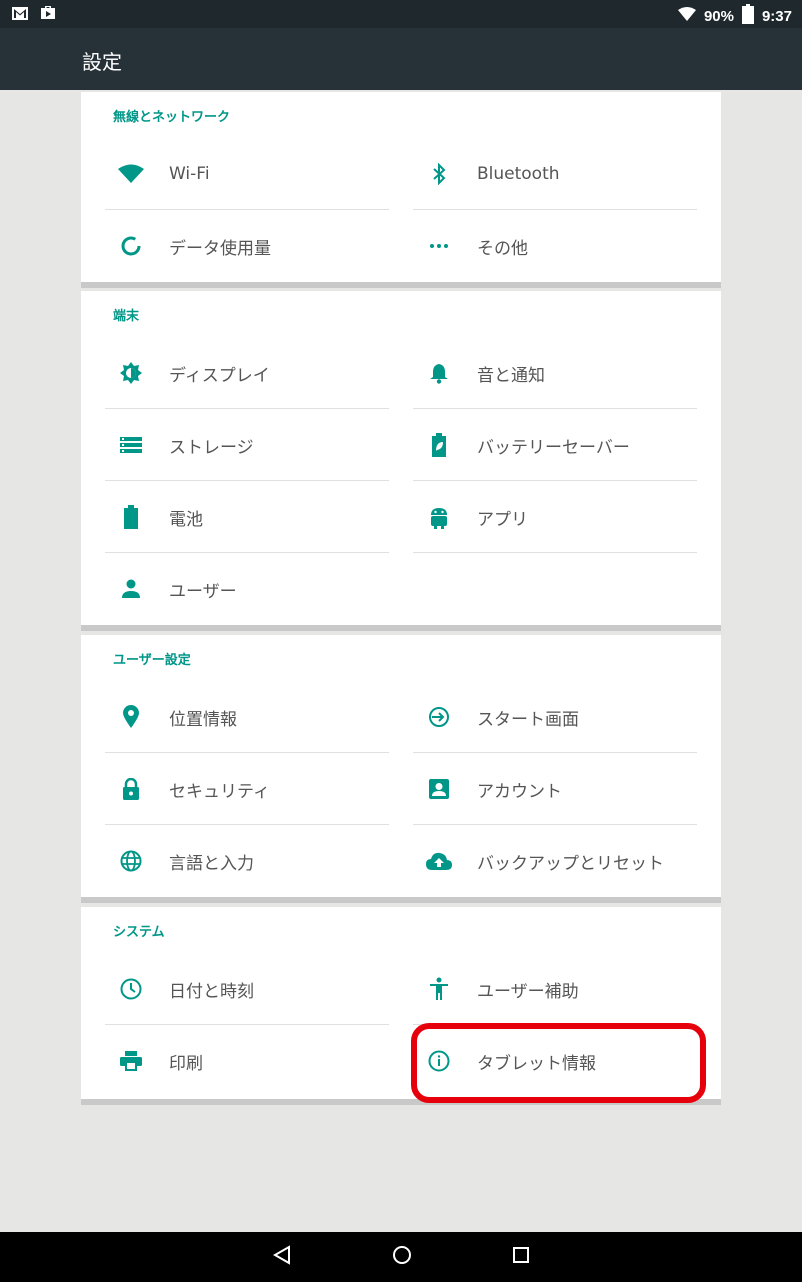 This screenshot has height=1282, width=802. I want to click on battery-icon, so click(131, 517).